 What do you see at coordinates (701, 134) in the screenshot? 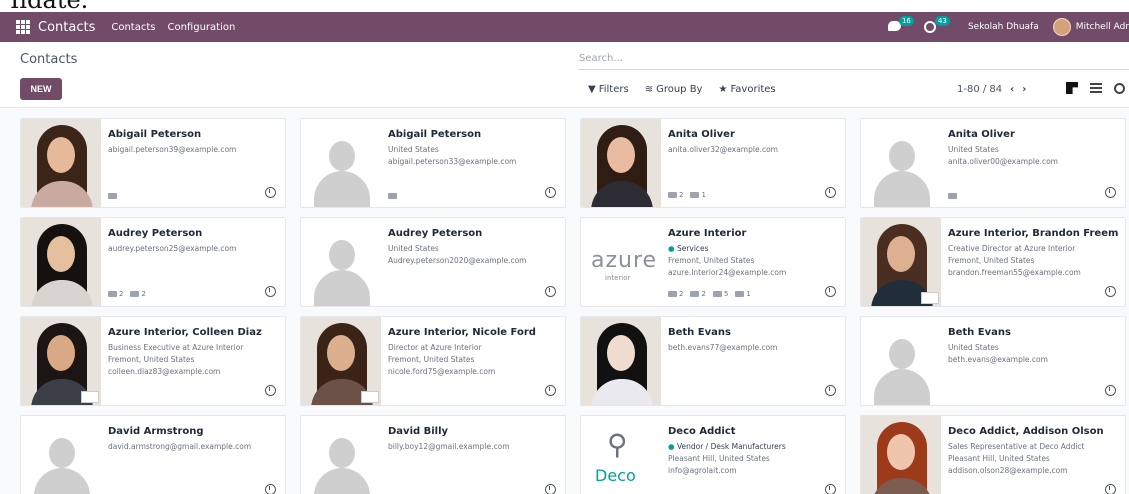
I see `contact-name: Anita Oliver` at bounding box center [701, 134].